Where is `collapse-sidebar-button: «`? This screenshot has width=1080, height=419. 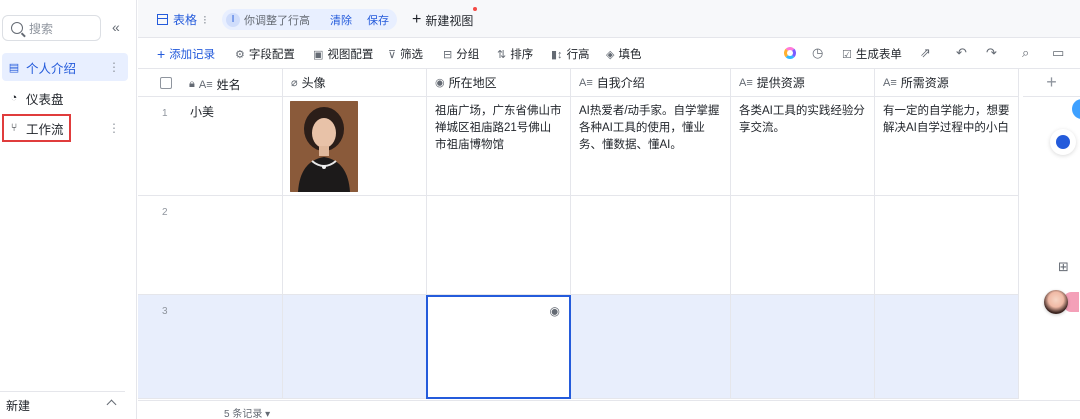 collapse-sidebar-button: « is located at coordinates (116, 27).